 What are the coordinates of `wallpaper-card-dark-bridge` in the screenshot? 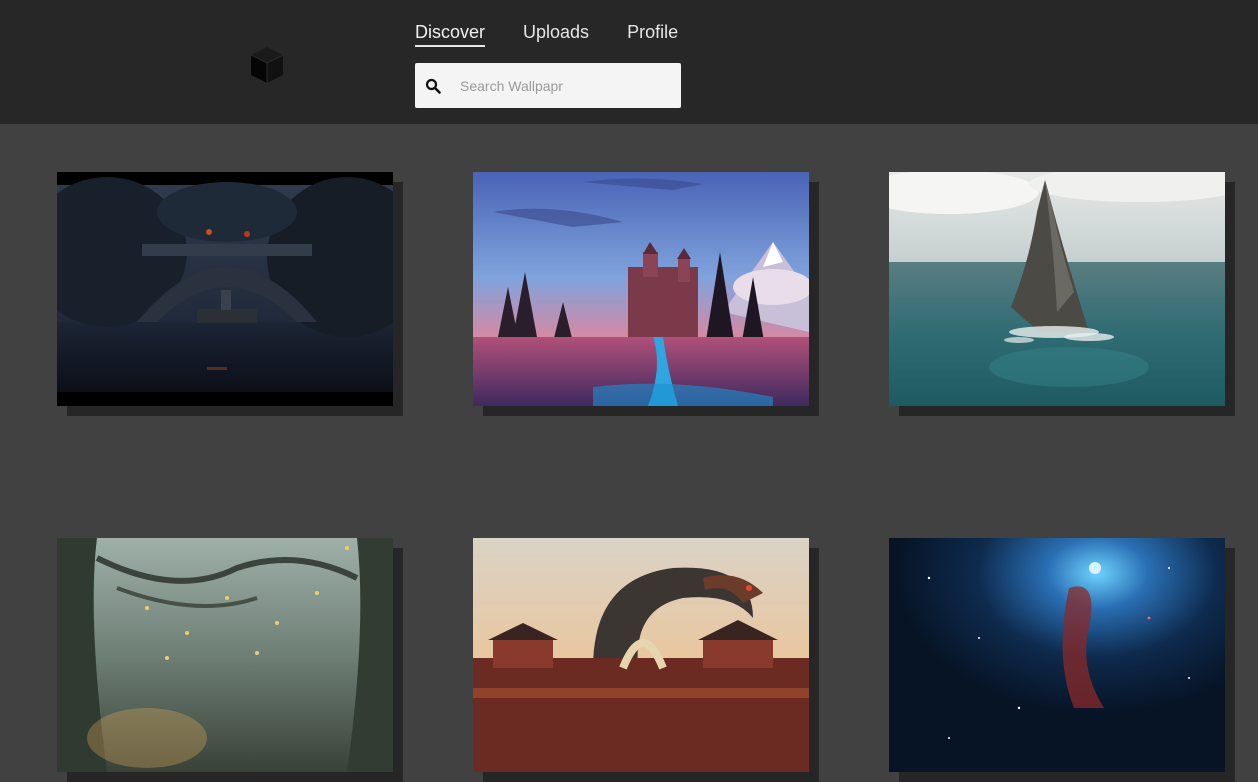 It's located at (230, 294).